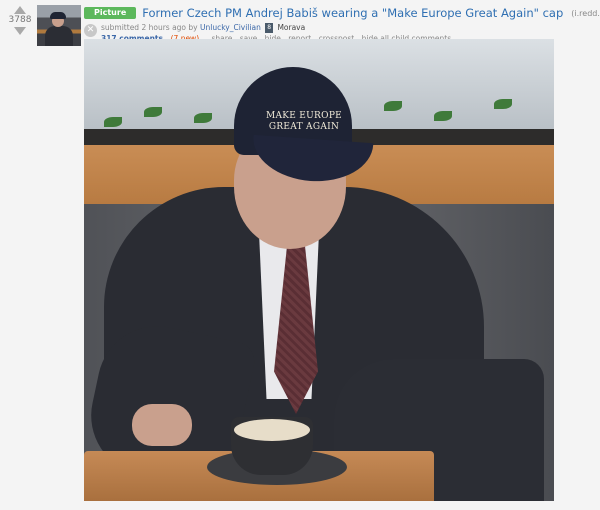 The width and height of the screenshot is (600, 510). I want to click on close-icon: ✕, so click(90, 30).